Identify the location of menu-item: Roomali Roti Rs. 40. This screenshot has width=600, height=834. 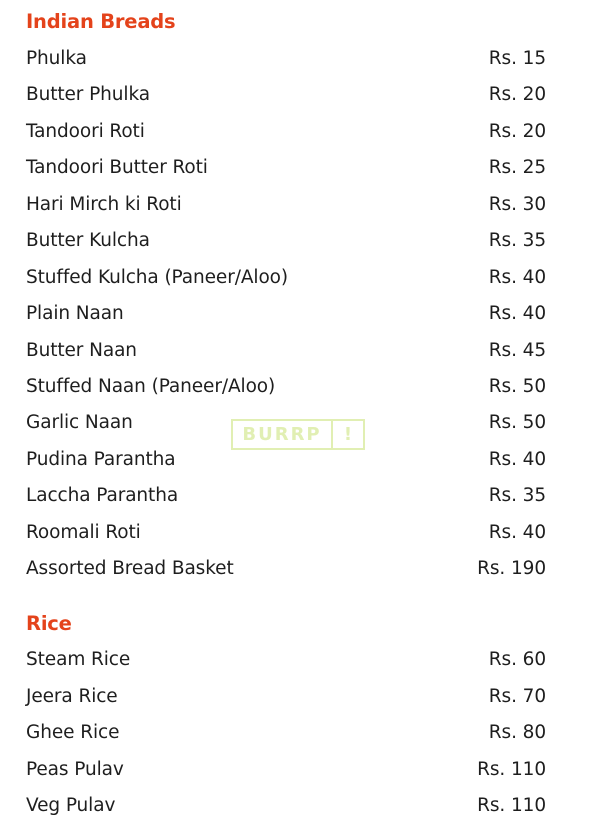
(286, 533).